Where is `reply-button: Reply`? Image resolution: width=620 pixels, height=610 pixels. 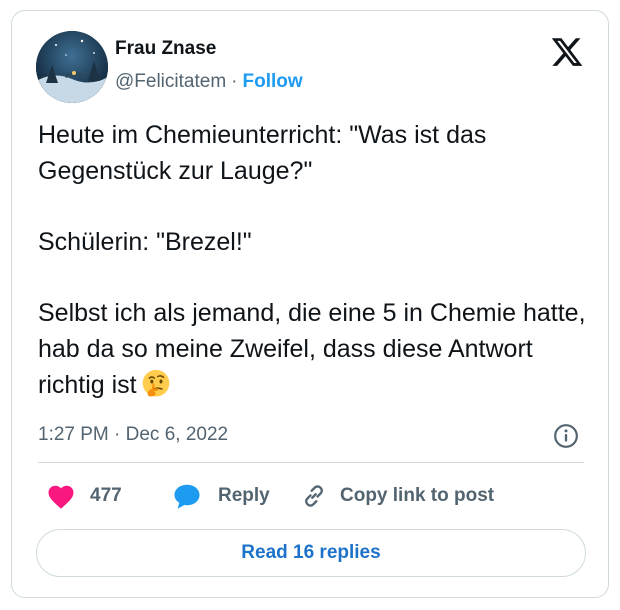
reply-button: Reply is located at coordinates (221, 496).